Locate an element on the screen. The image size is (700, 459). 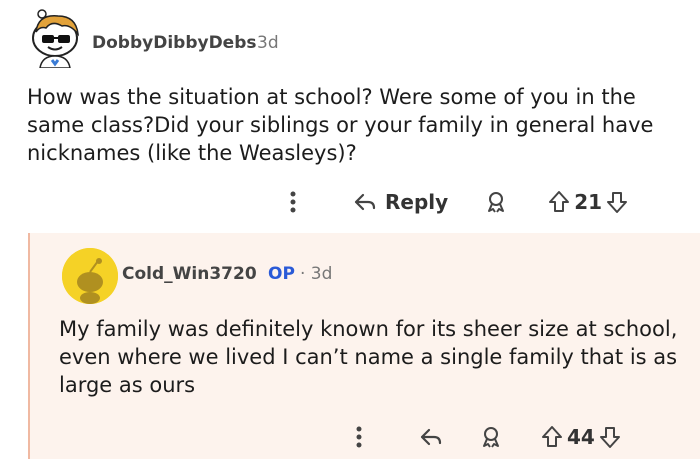
reply-button: Reply is located at coordinates (400, 202).